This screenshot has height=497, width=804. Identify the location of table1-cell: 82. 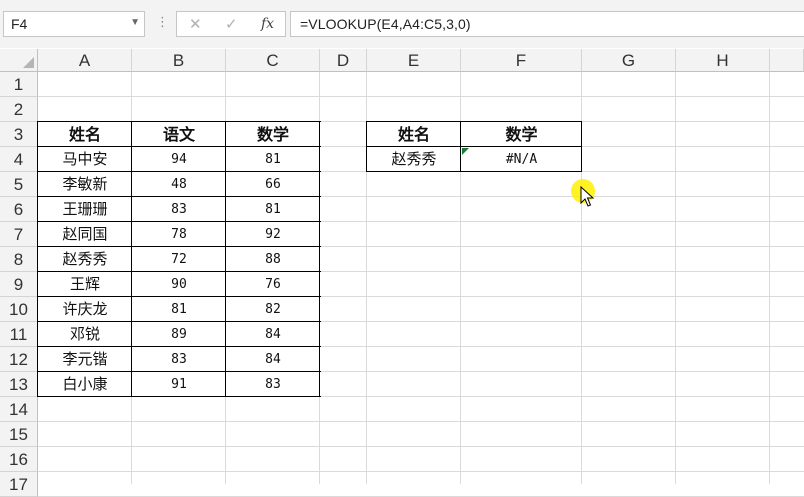
(273, 309).